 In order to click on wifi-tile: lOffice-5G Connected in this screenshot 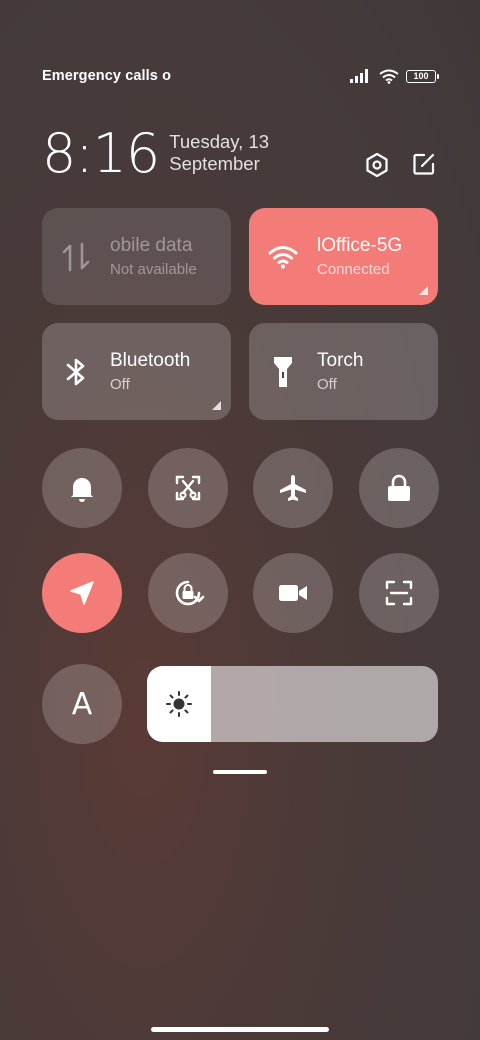, I will do `click(343, 256)`.